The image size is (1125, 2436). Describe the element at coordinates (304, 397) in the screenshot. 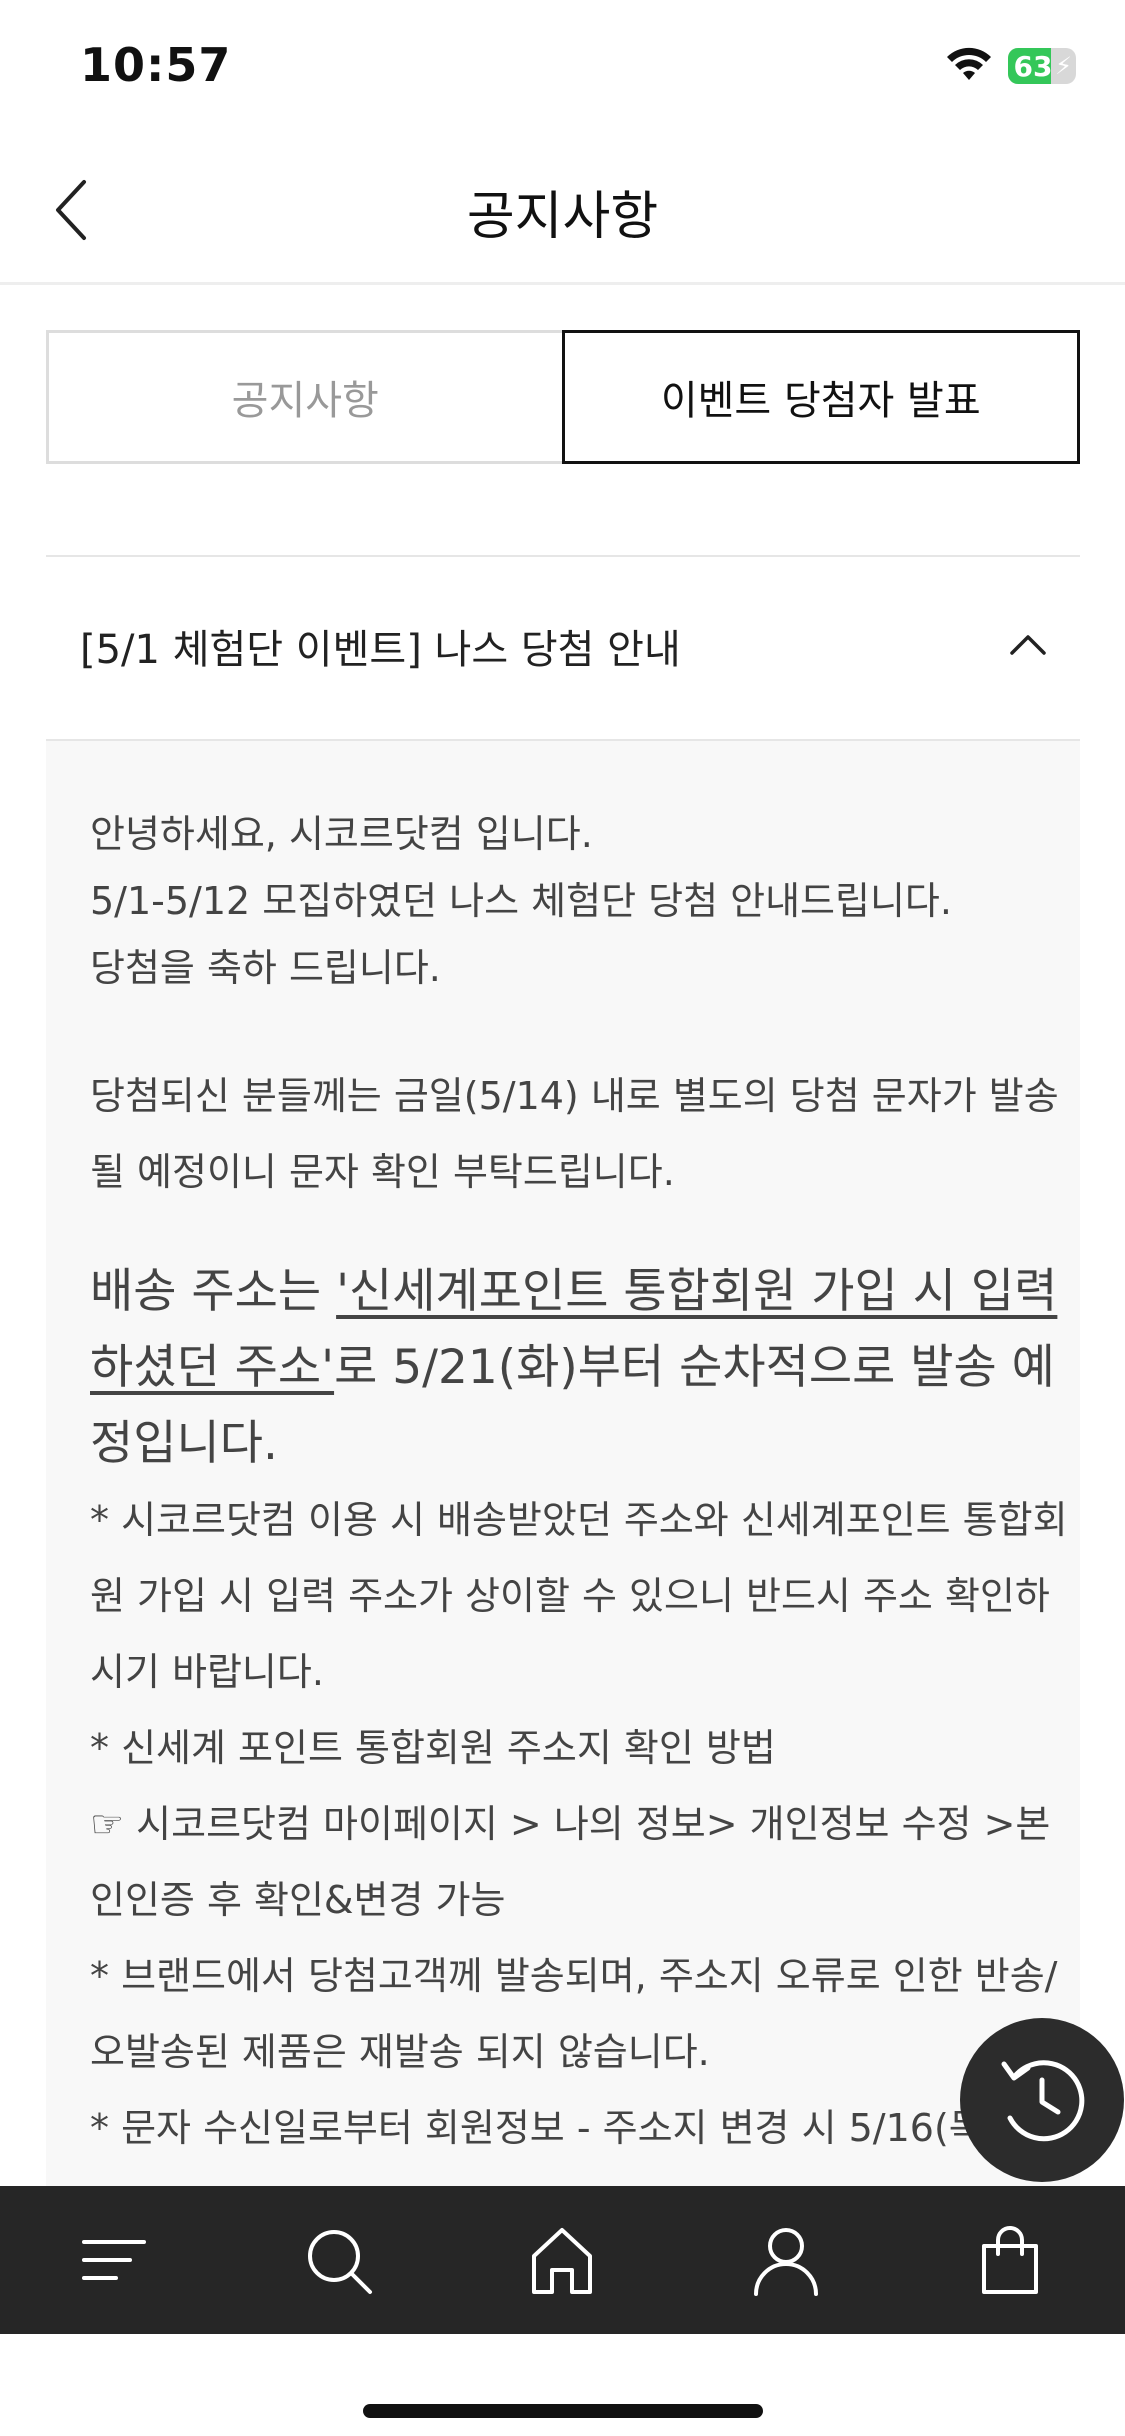

I see `tab-notice: 공지사항` at that location.